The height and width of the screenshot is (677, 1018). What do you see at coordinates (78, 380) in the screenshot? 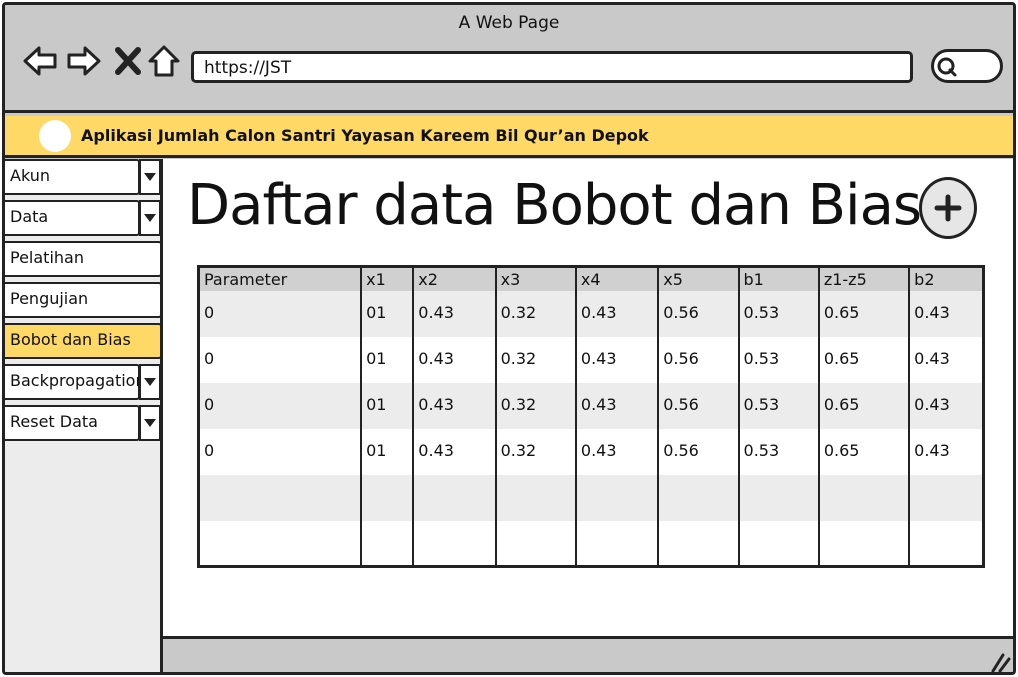
I see `sidebar-item-label: Backpropagation` at bounding box center [78, 380].